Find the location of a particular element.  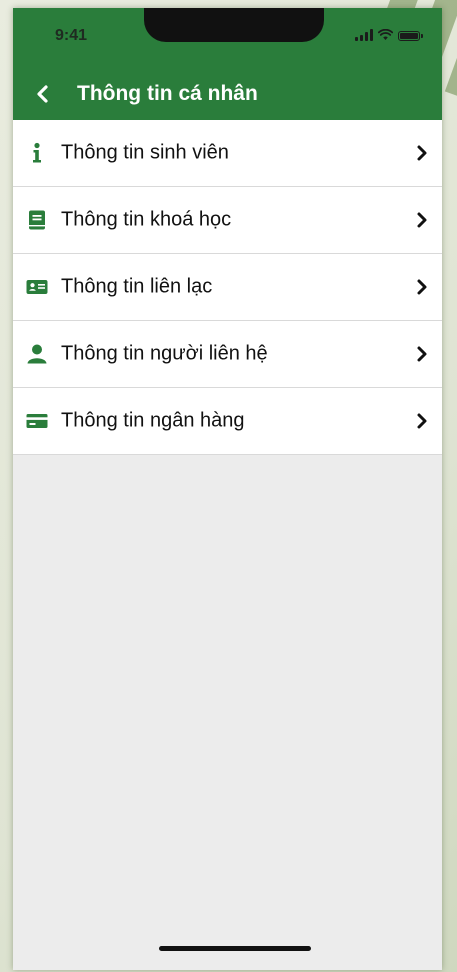

menu-item-course-info: Thông tin khoá học is located at coordinates (227, 220).